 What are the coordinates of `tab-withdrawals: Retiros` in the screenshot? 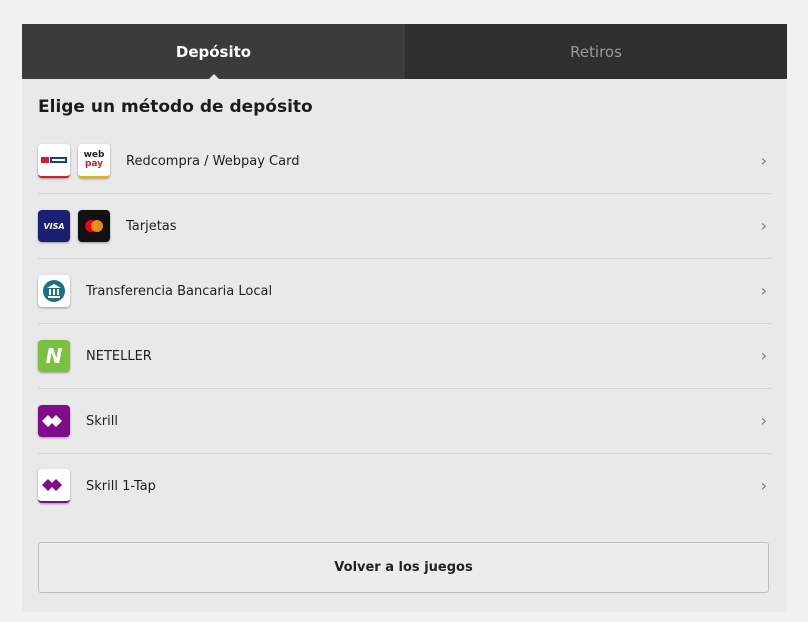 It's located at (596, 51).